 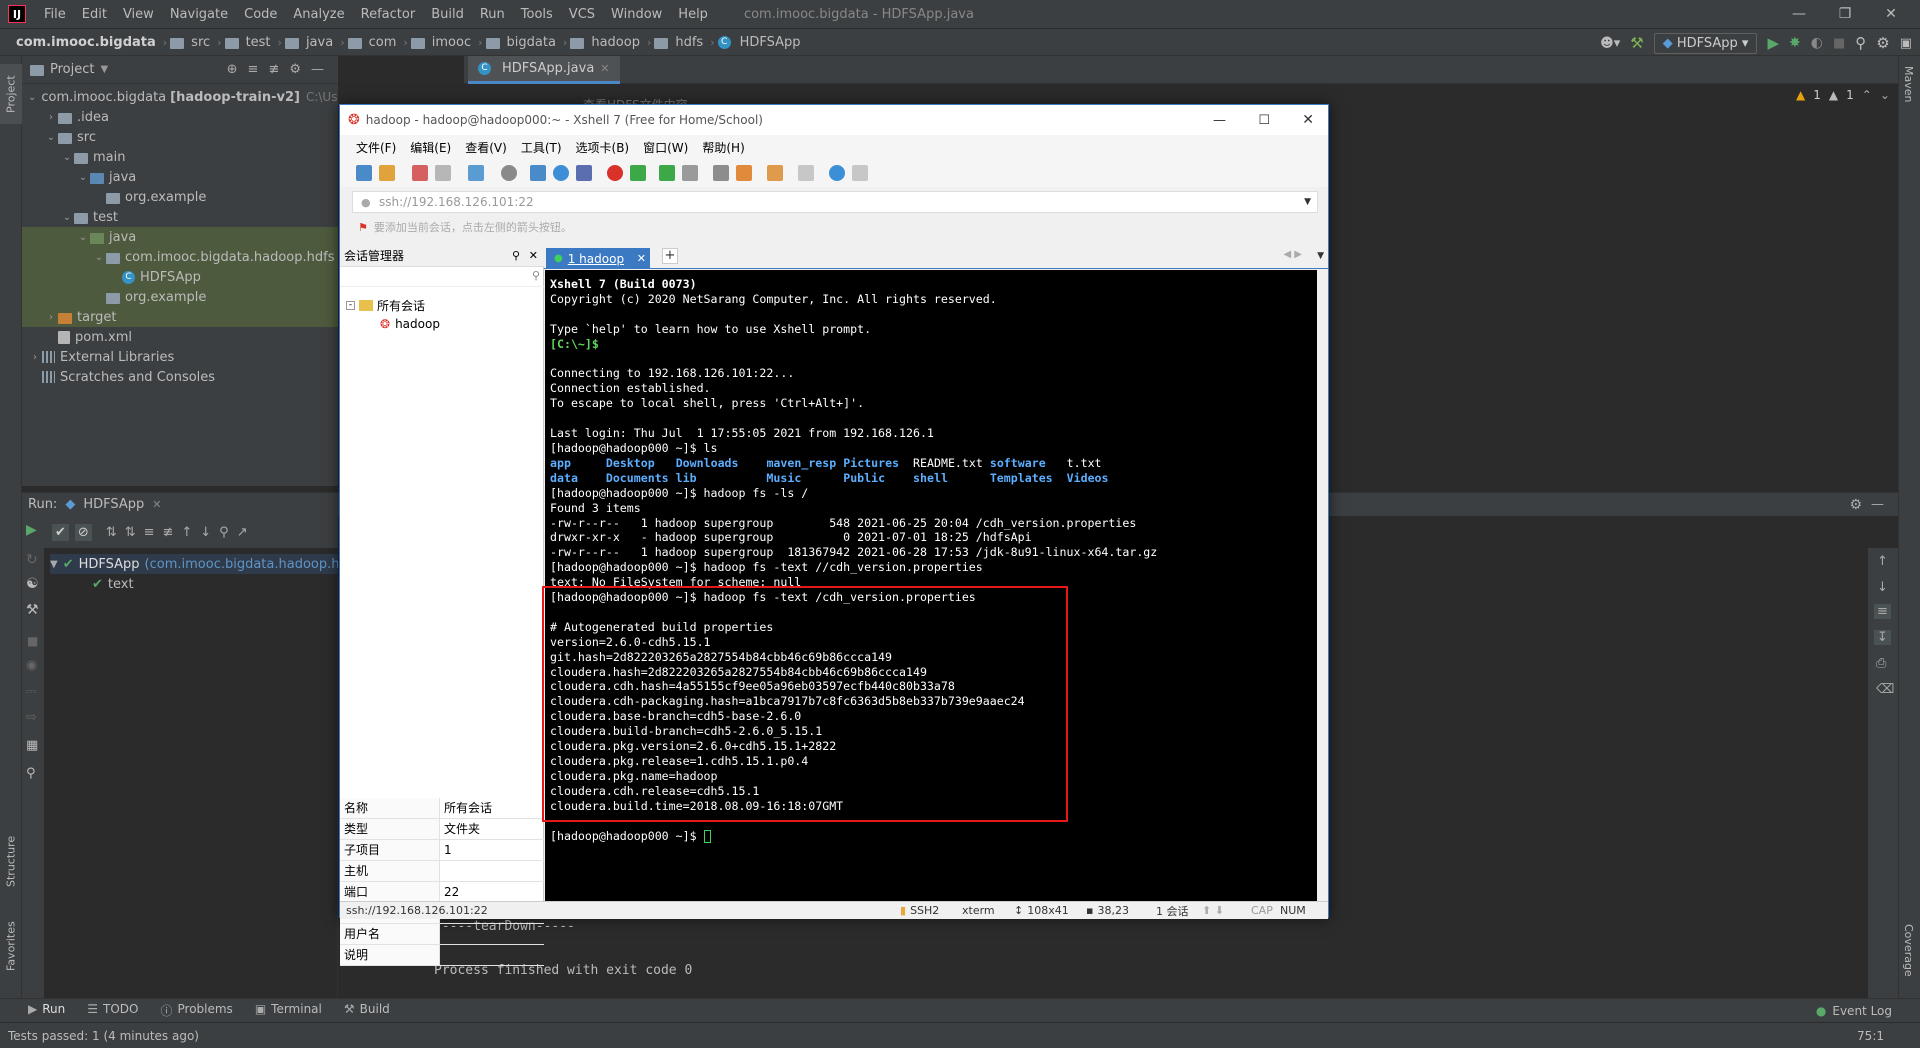 I want to click on tree-node: org.example, so click(x=180, y=297).